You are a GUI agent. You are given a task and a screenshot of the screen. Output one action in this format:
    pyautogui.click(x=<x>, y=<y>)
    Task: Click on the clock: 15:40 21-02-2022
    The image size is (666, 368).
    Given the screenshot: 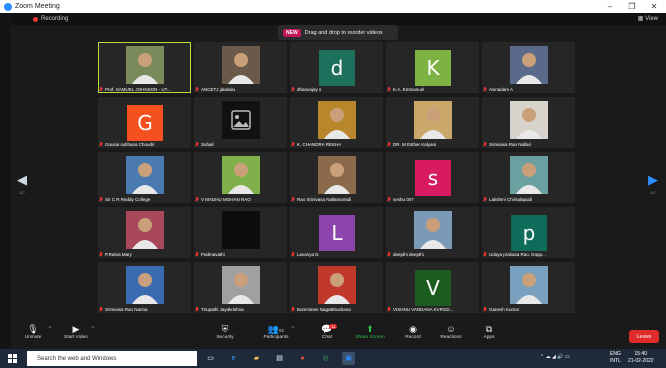 What is the action you would take?
    pyautogui.click(x=641, y=358)
    